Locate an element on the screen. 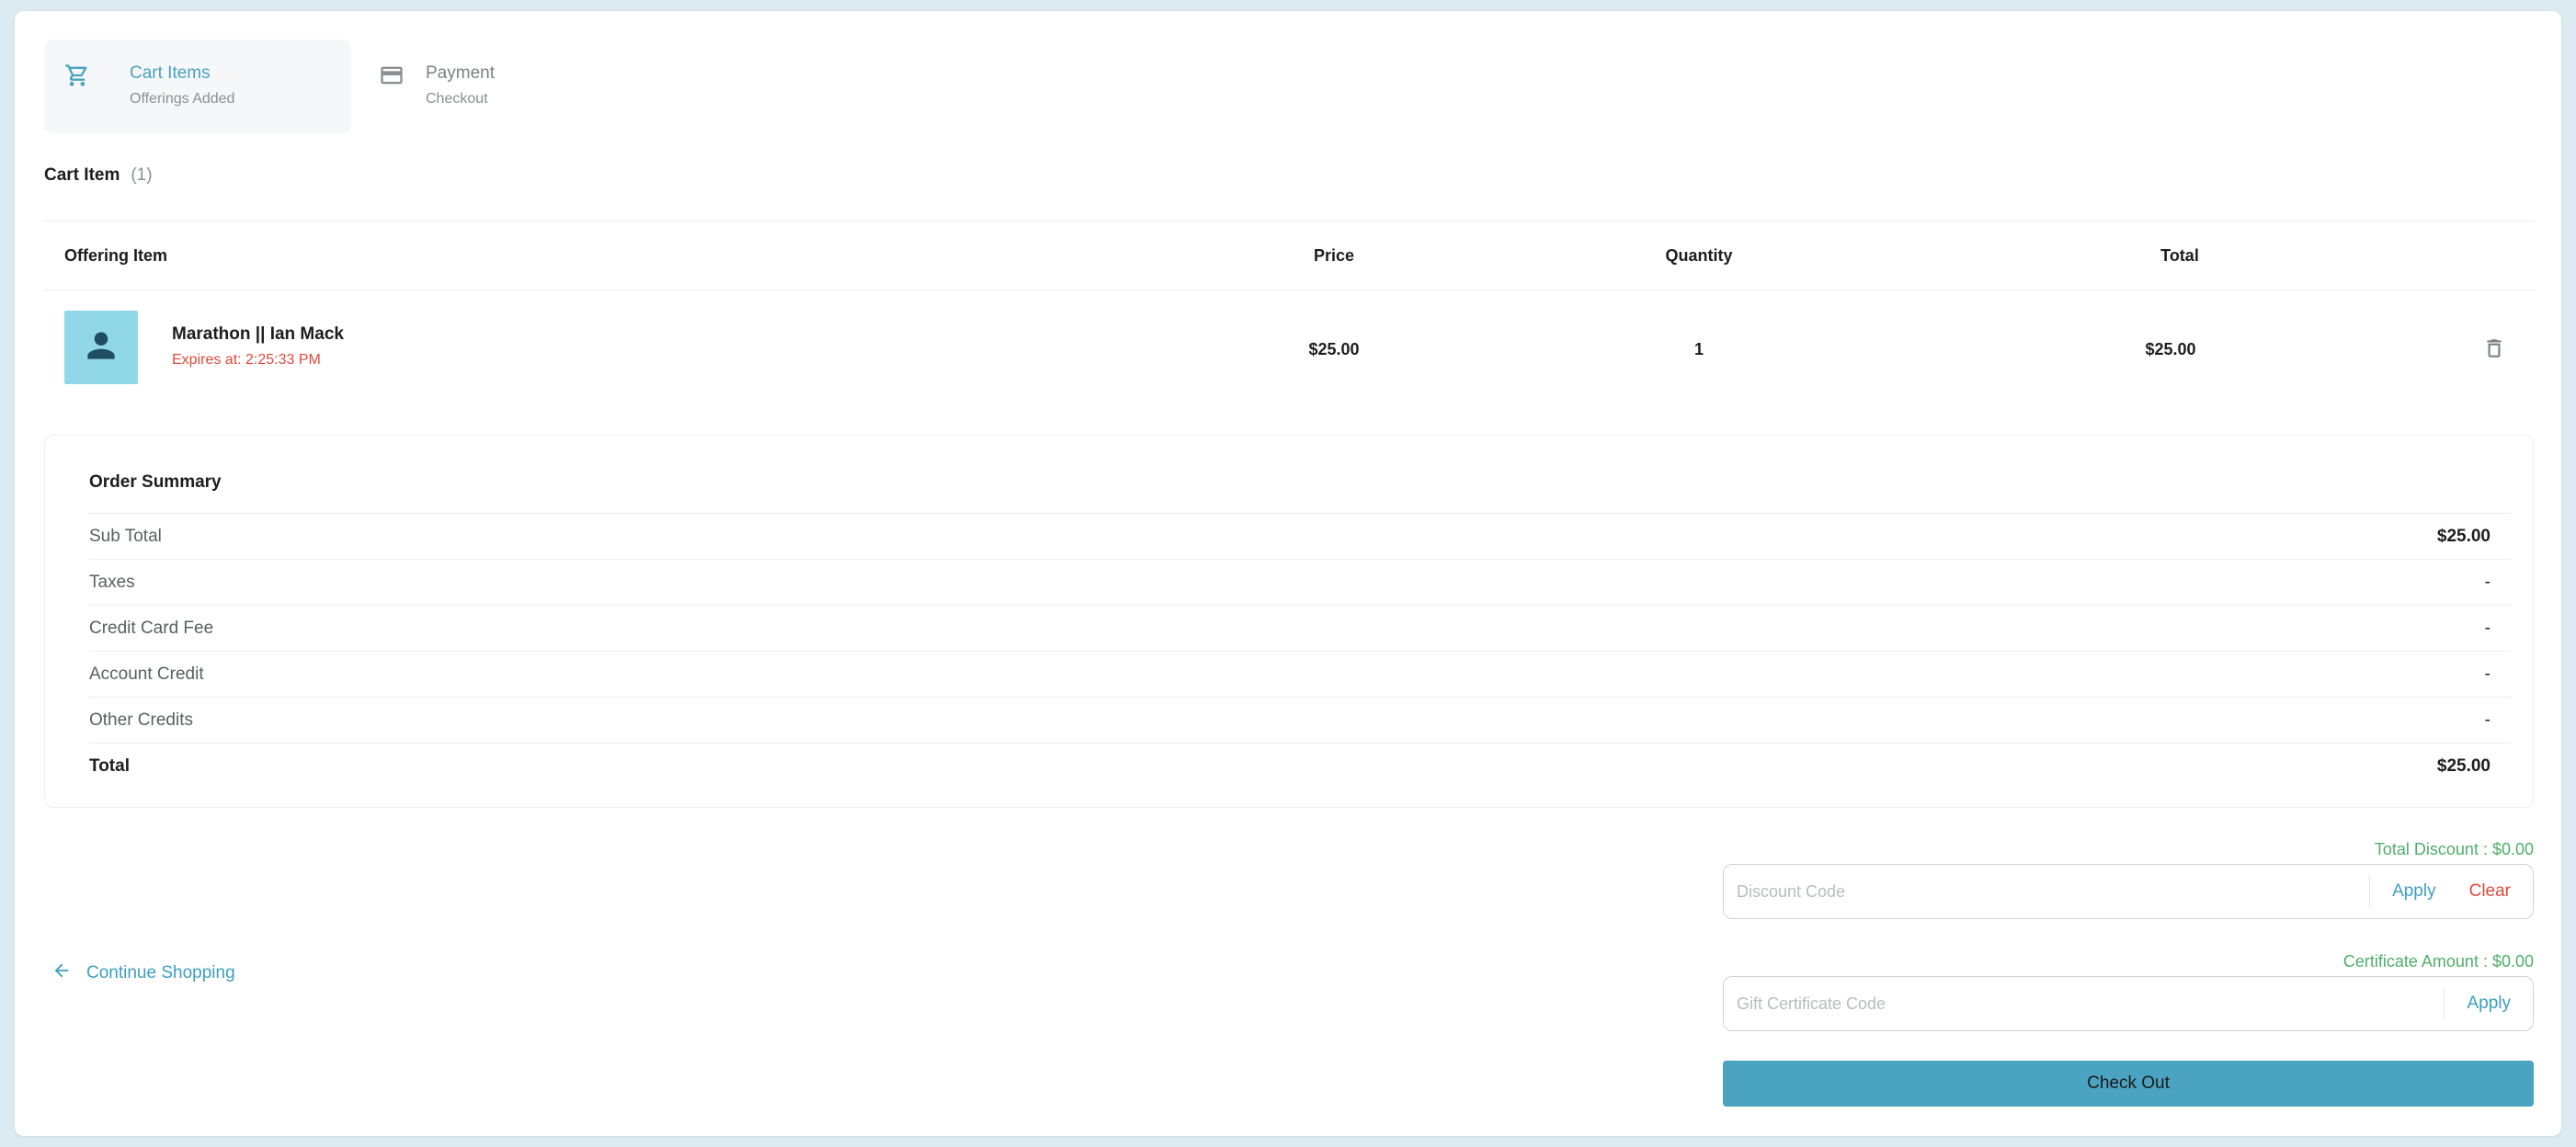 This screenshot has height=1147, width=2576. trash-icon is located at coordinates (2494, 350).